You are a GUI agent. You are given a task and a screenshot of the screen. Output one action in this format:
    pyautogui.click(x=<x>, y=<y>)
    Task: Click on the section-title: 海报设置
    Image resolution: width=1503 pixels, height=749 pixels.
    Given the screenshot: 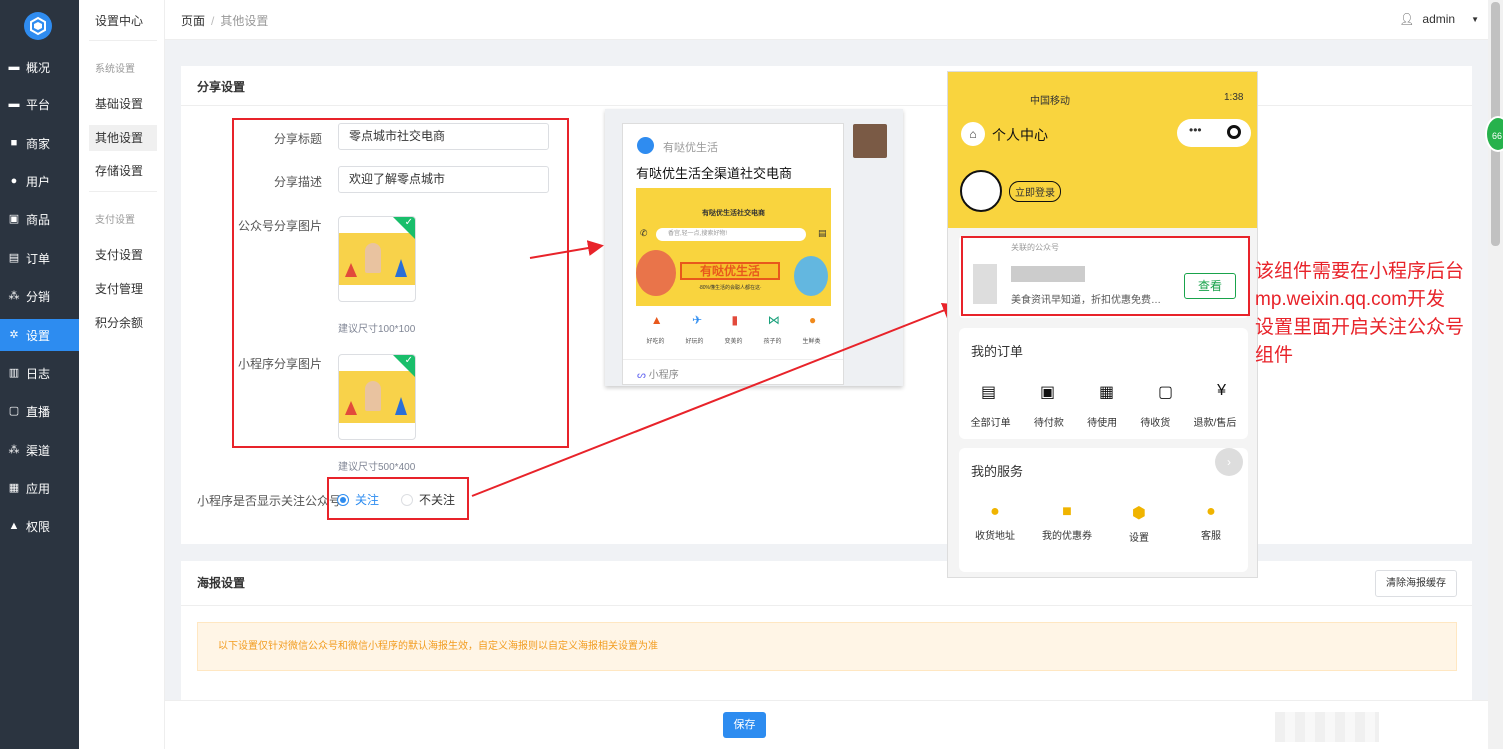 What is the action you would take?
    pyautogui.click(x=221, y=583)
    